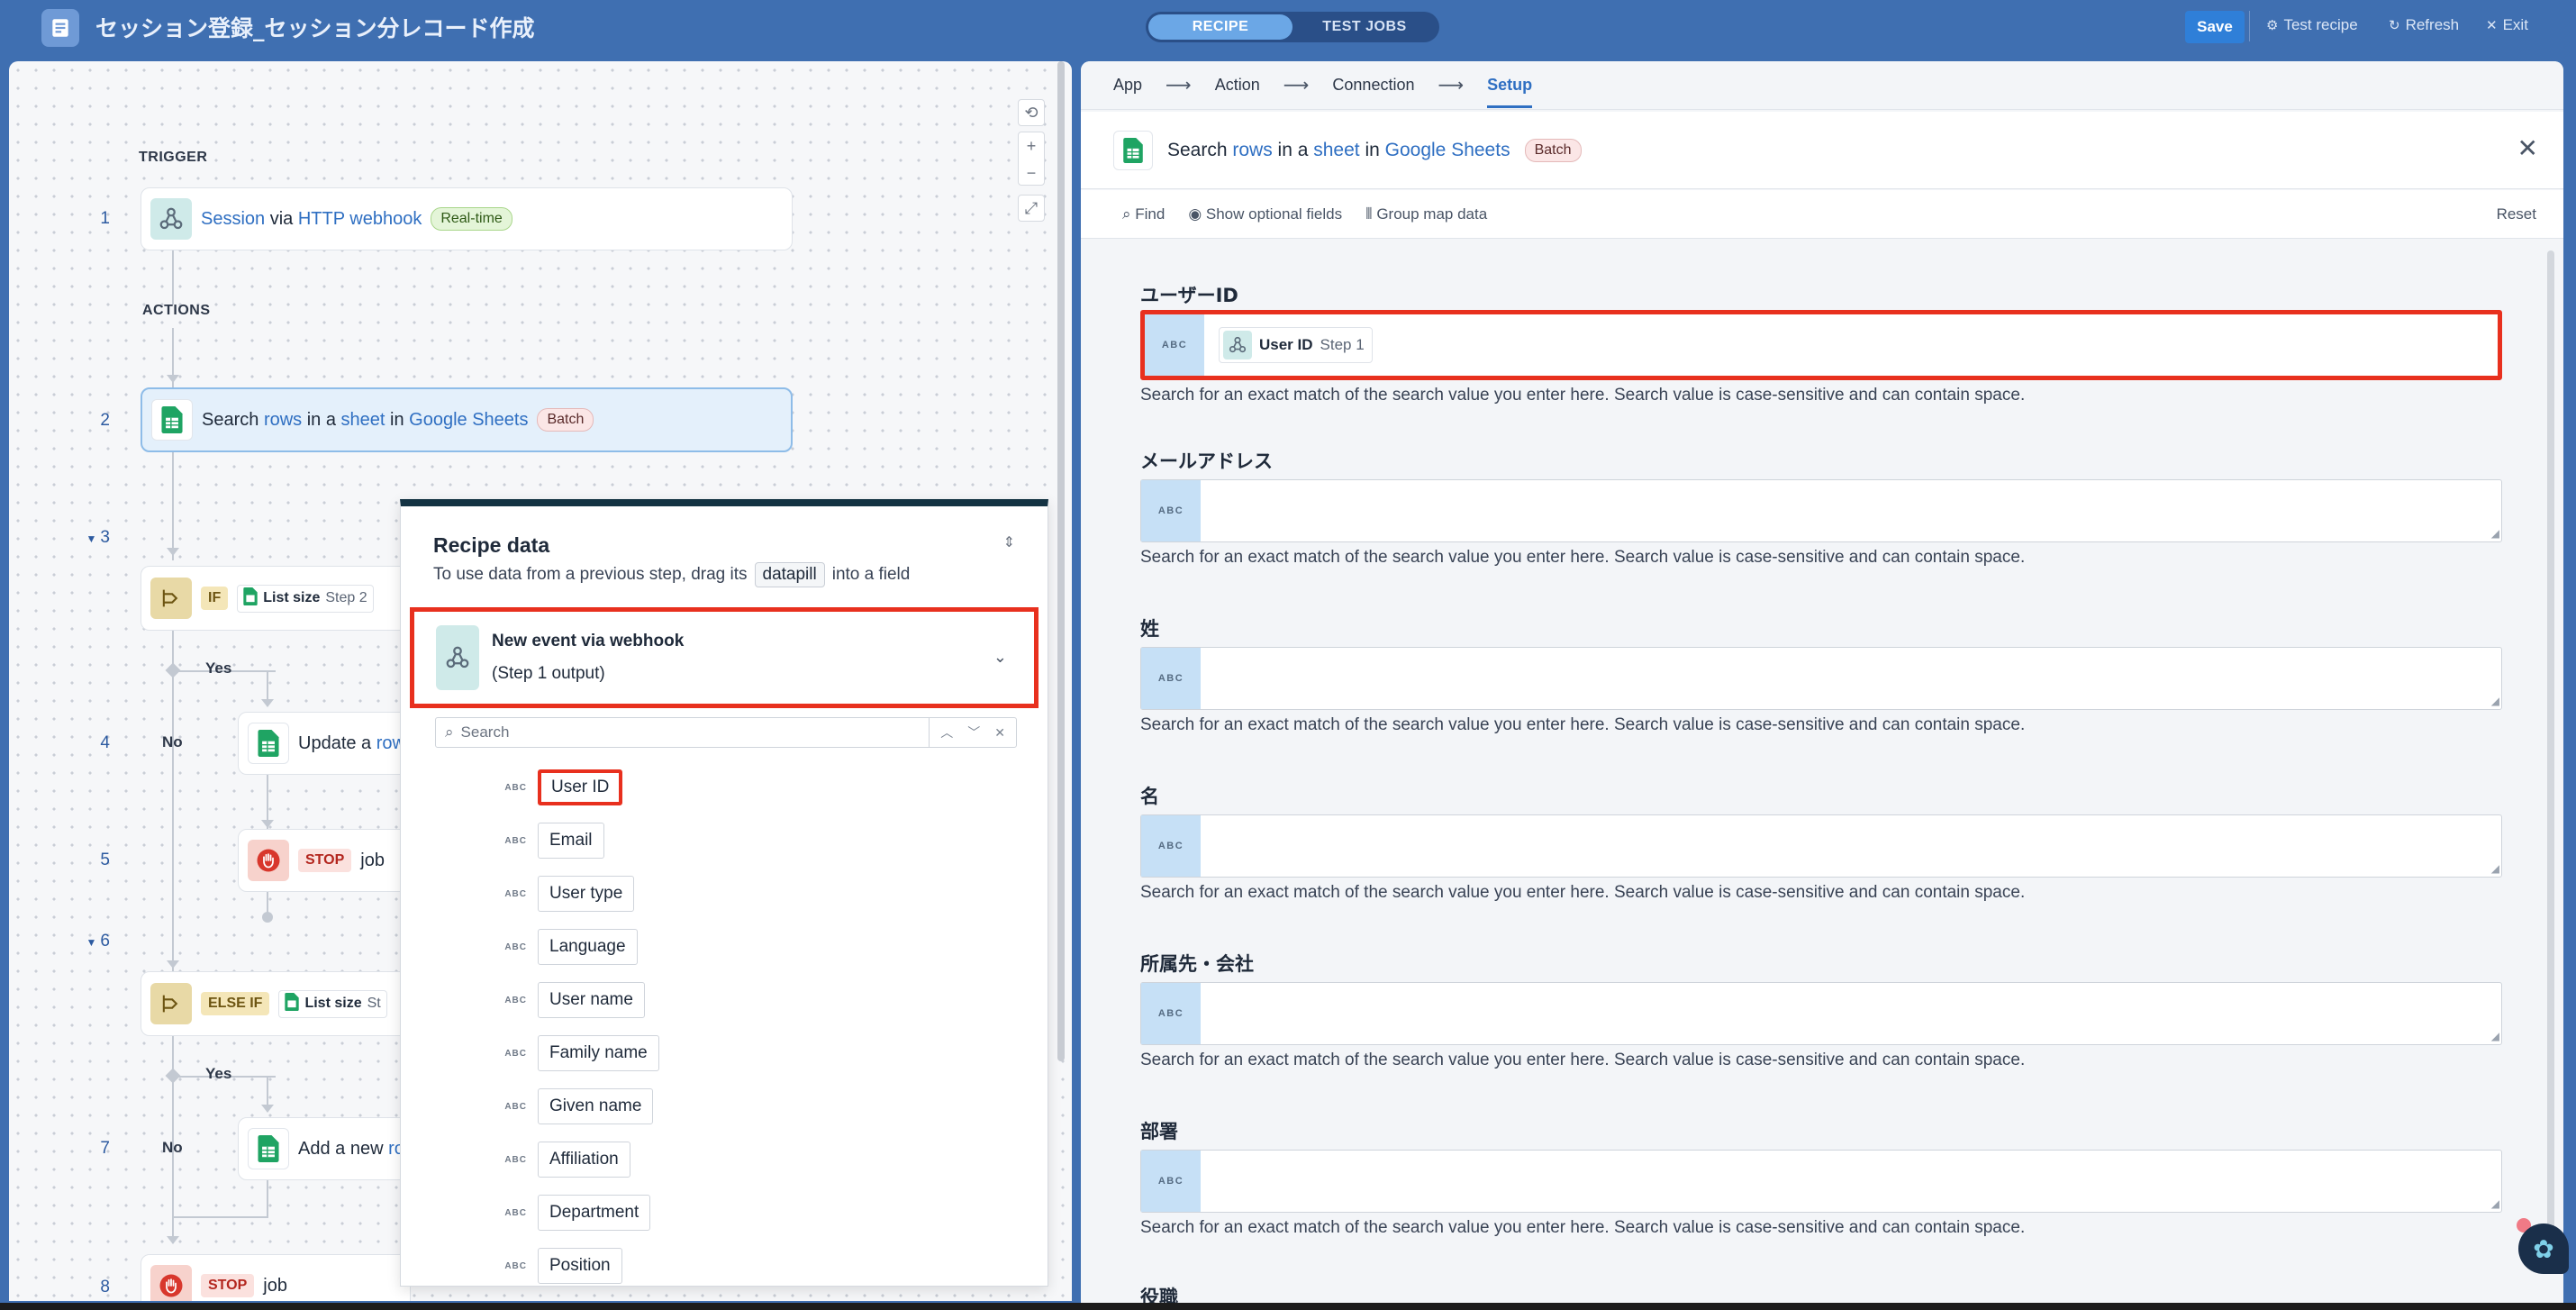  Describe the element at coordinates (1821, 1014) in the screenshot. I see `affiliation-input: ABC ◢` at that location.